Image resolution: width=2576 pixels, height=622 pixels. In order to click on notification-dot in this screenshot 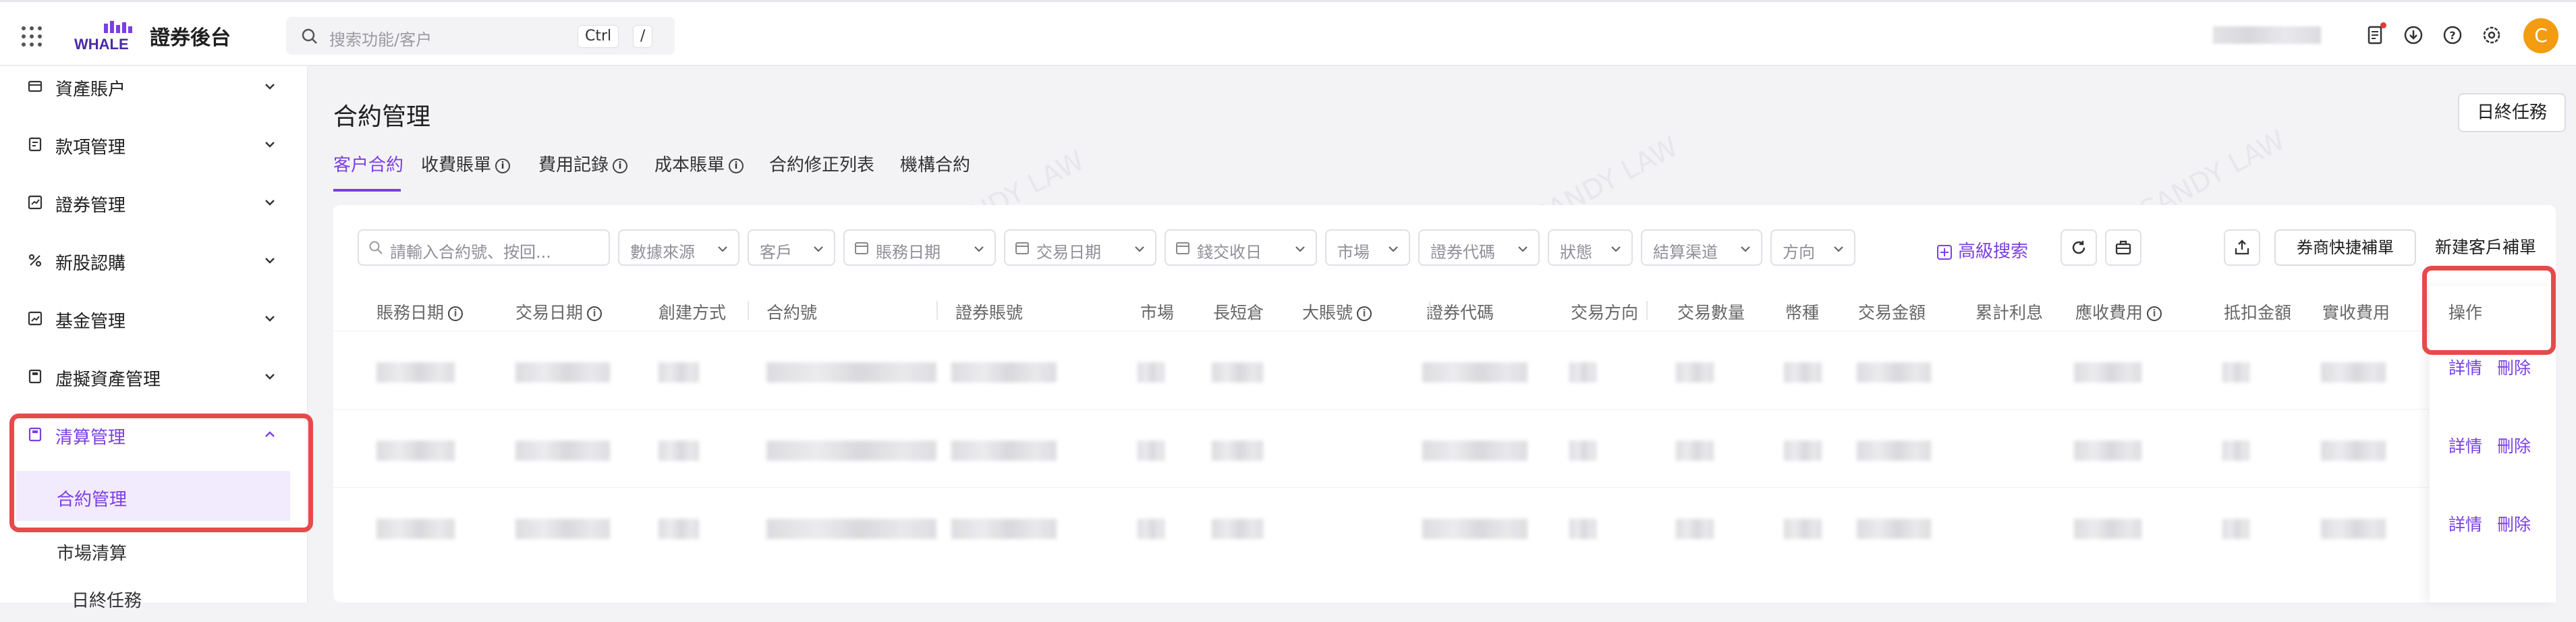, I will do `click(2383, 25)`.